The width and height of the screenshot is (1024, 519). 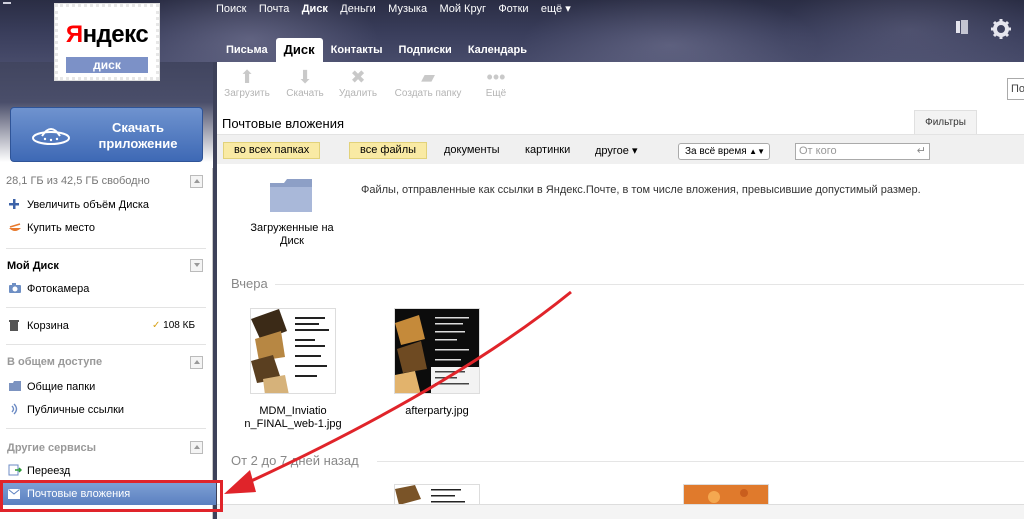 What do you see at coordinates (15, 470) in the screenshot?
I see `move-icon` at bounding box center [15, 470].